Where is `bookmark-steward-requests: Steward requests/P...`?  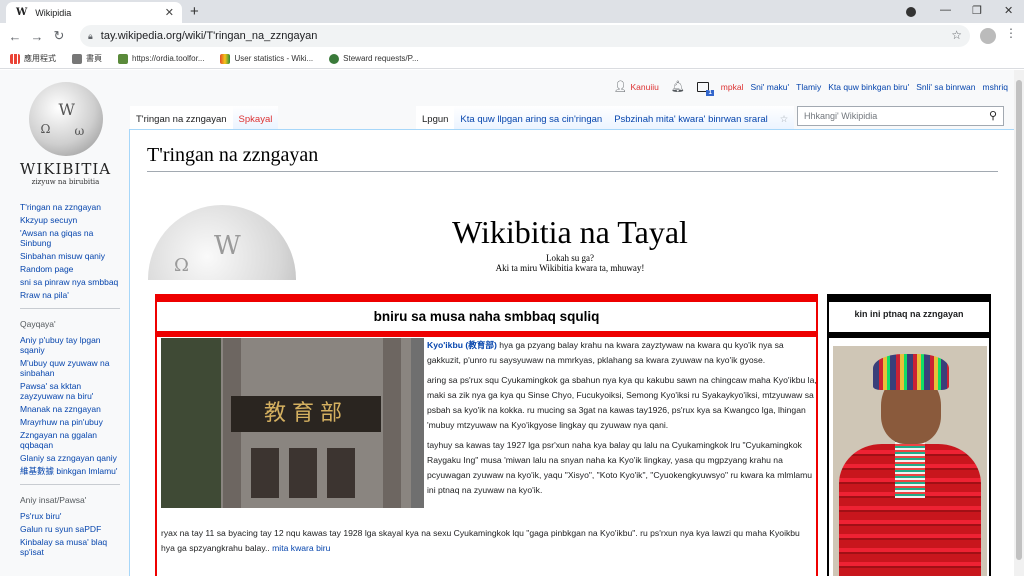
bookmark-steward-requests: Steward requests/P... is located at coordinates (374, 58).